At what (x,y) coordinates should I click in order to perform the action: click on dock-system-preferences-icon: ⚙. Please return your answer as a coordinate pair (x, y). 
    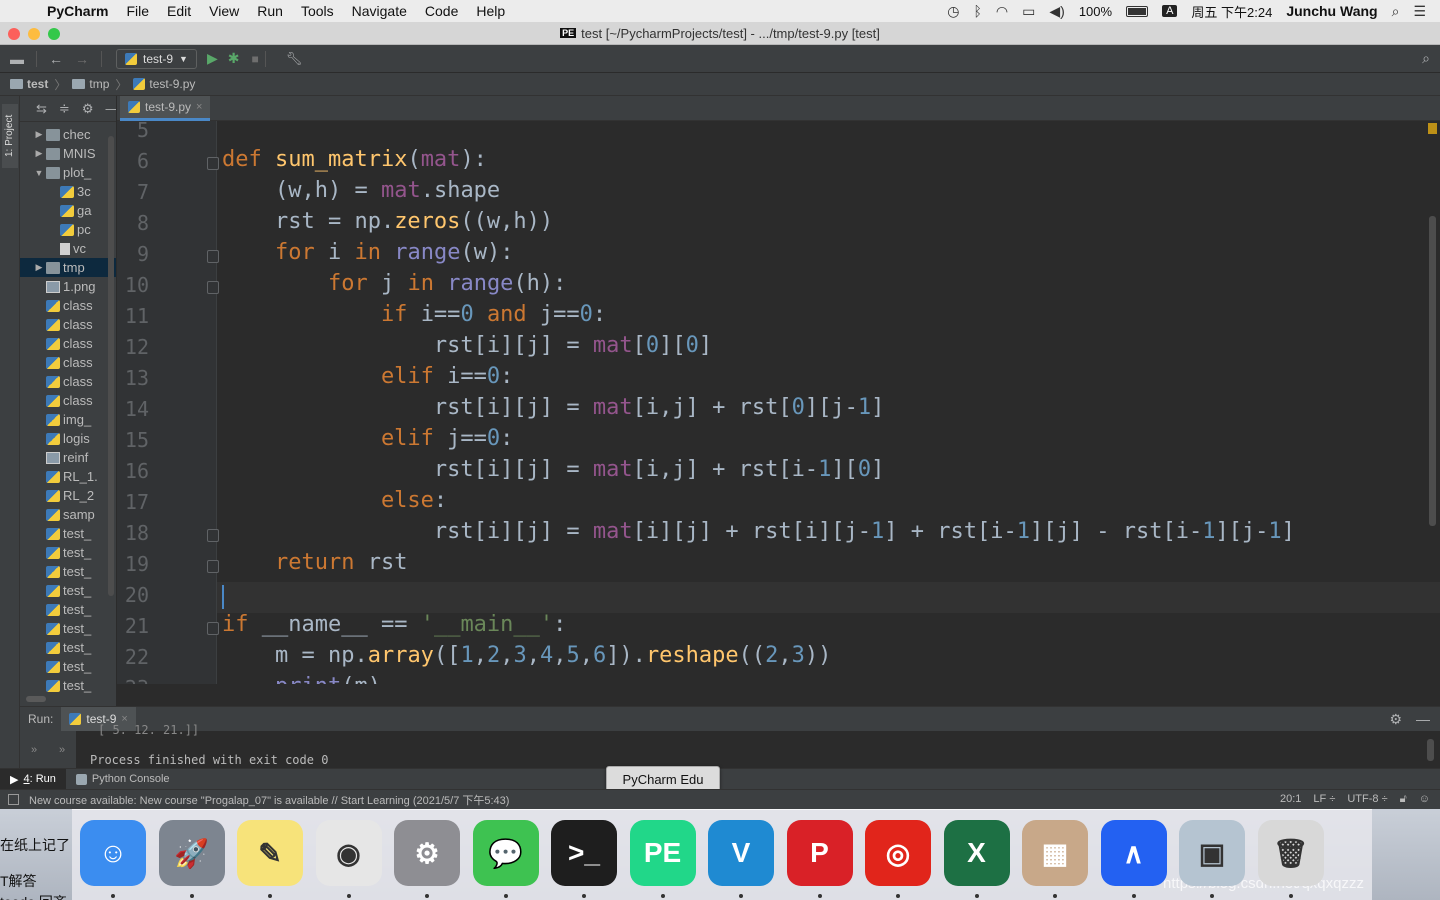
    Looking at the image, I should click on (427, 853).